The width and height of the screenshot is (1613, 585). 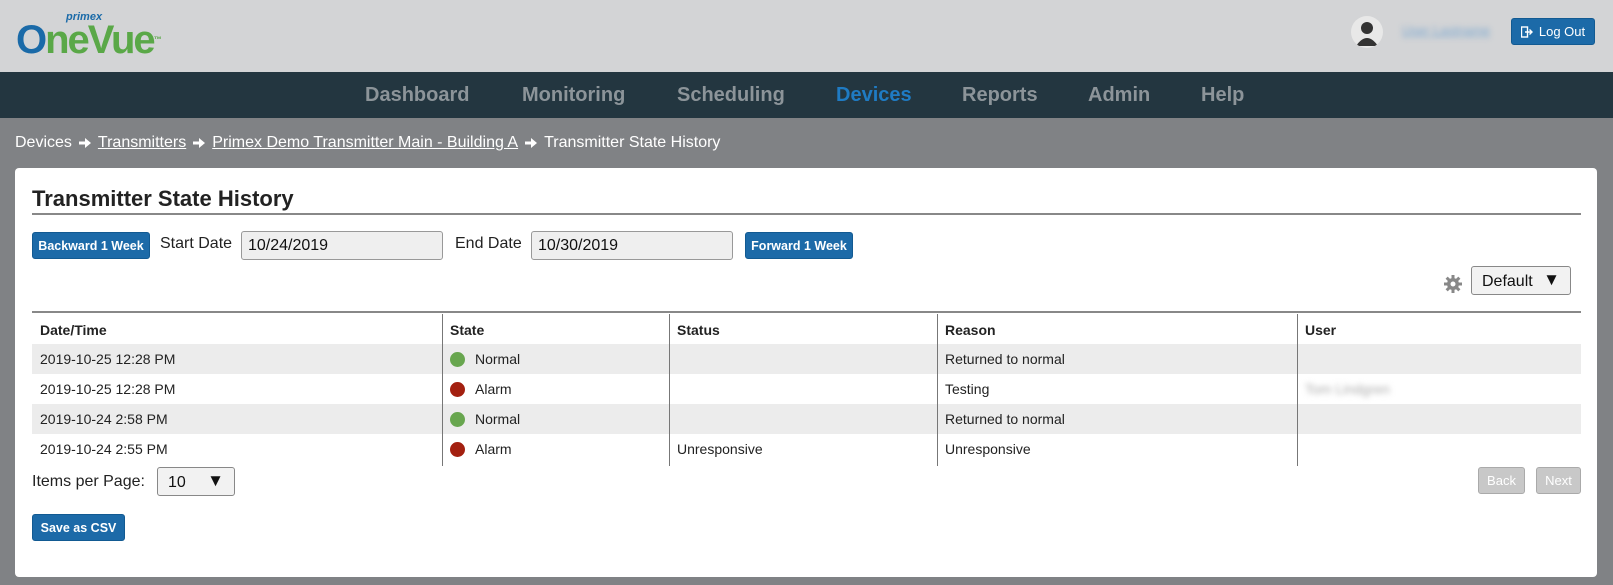 I want to click on top-header: primex OneVue™ User Lastname Log Out, so click(x=806, y=36).